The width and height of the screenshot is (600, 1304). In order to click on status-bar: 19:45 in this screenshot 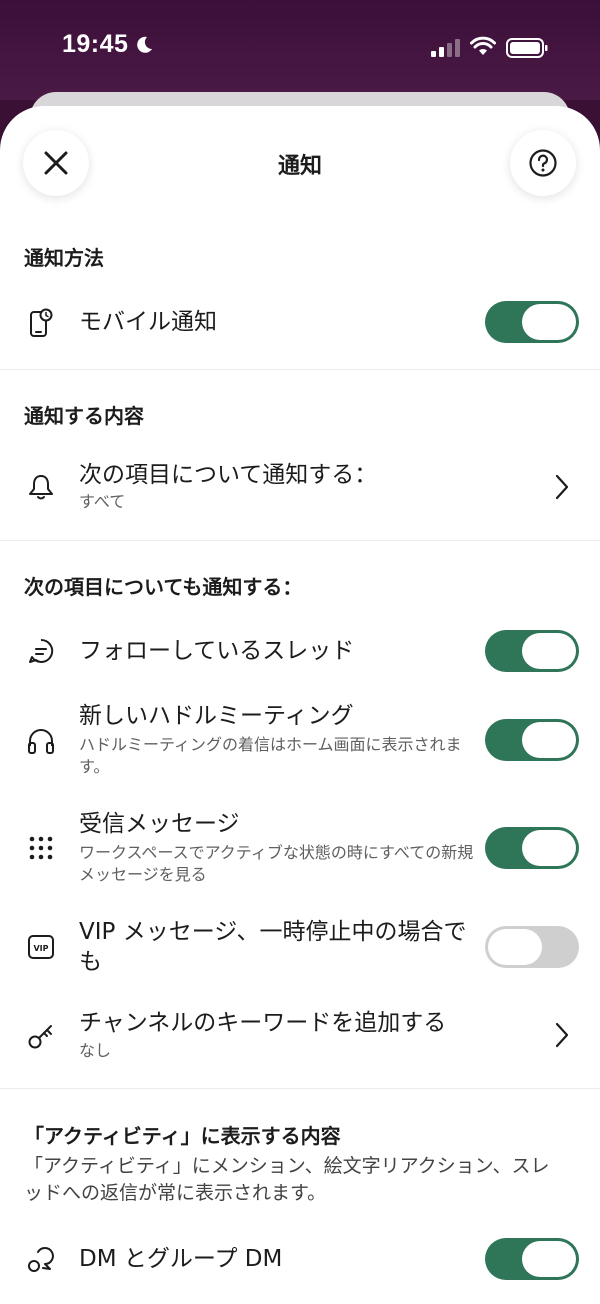, I will do `click(300, 50)`.